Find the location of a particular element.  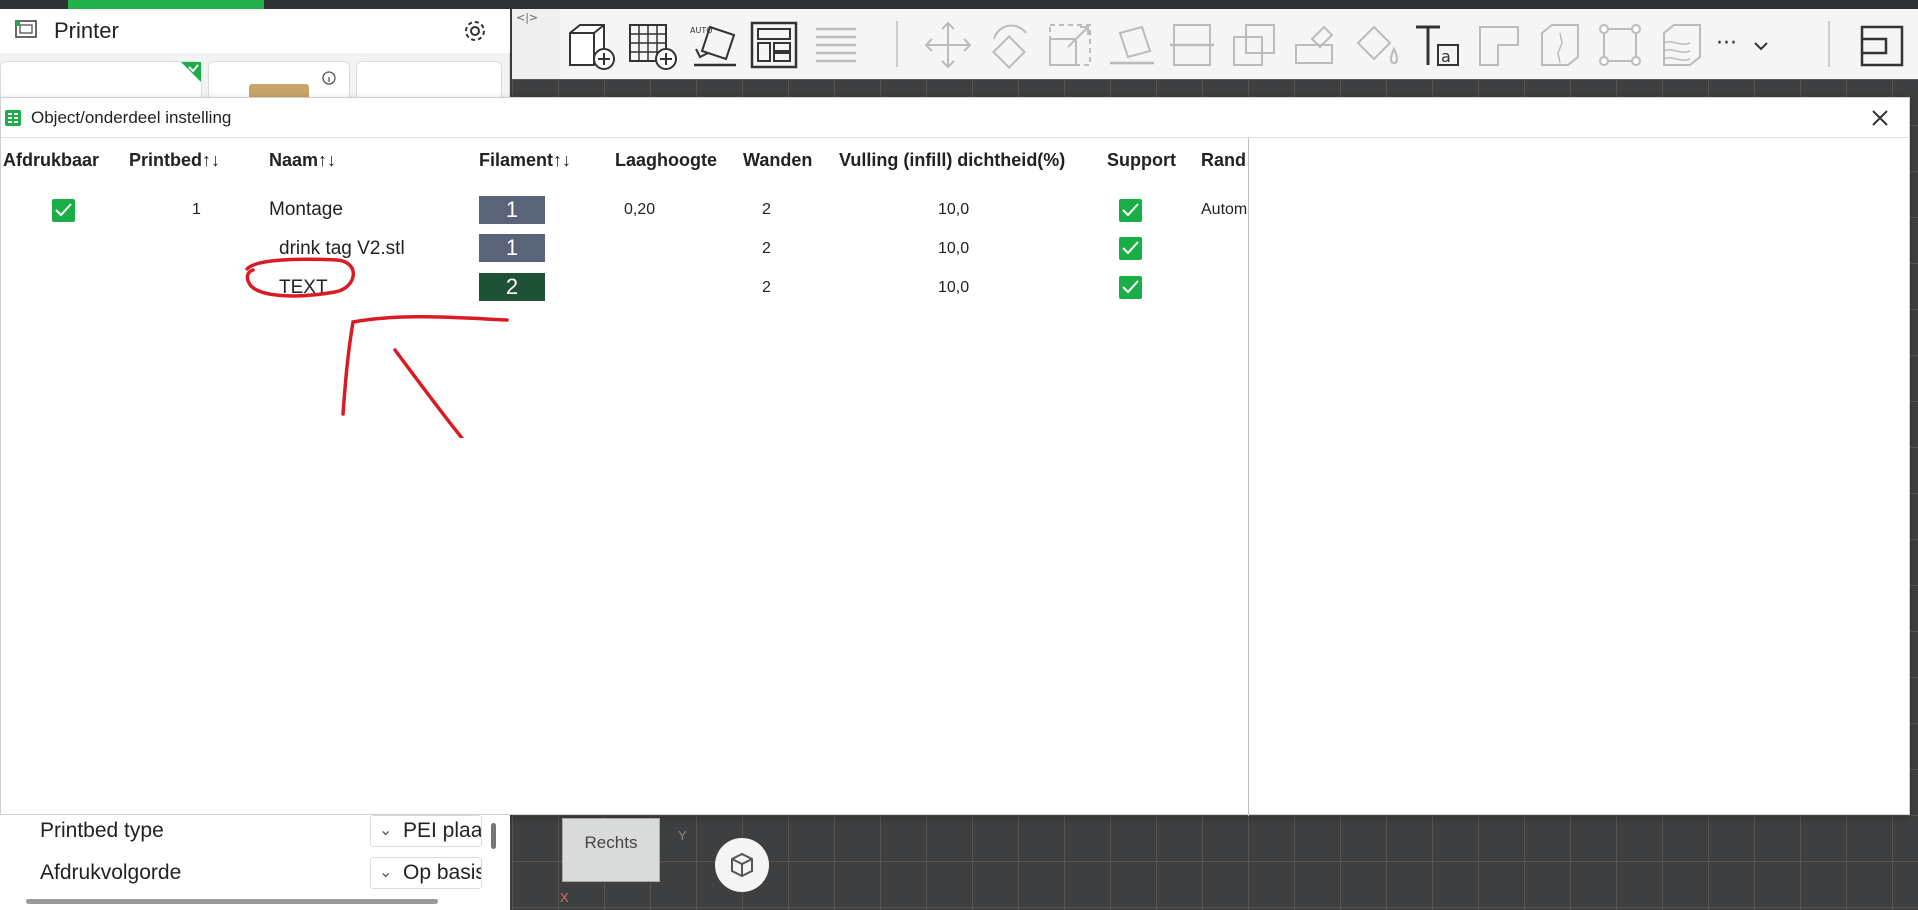

info-icon is located at coordinates (329, 78).